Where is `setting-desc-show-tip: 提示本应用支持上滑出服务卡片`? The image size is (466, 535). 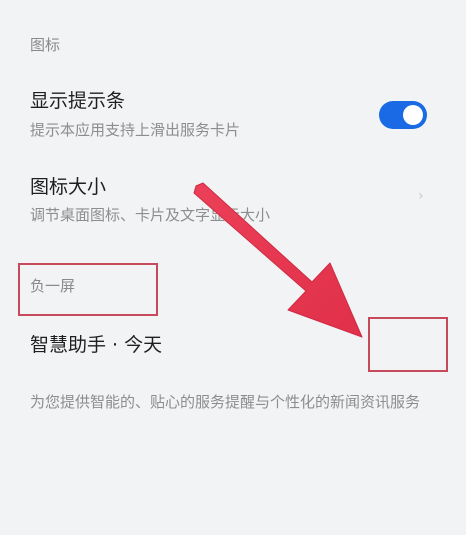
setting-desc-show-tip: 提示本应用支持上滑出服务卡片 is located at coordinates (135, 130).